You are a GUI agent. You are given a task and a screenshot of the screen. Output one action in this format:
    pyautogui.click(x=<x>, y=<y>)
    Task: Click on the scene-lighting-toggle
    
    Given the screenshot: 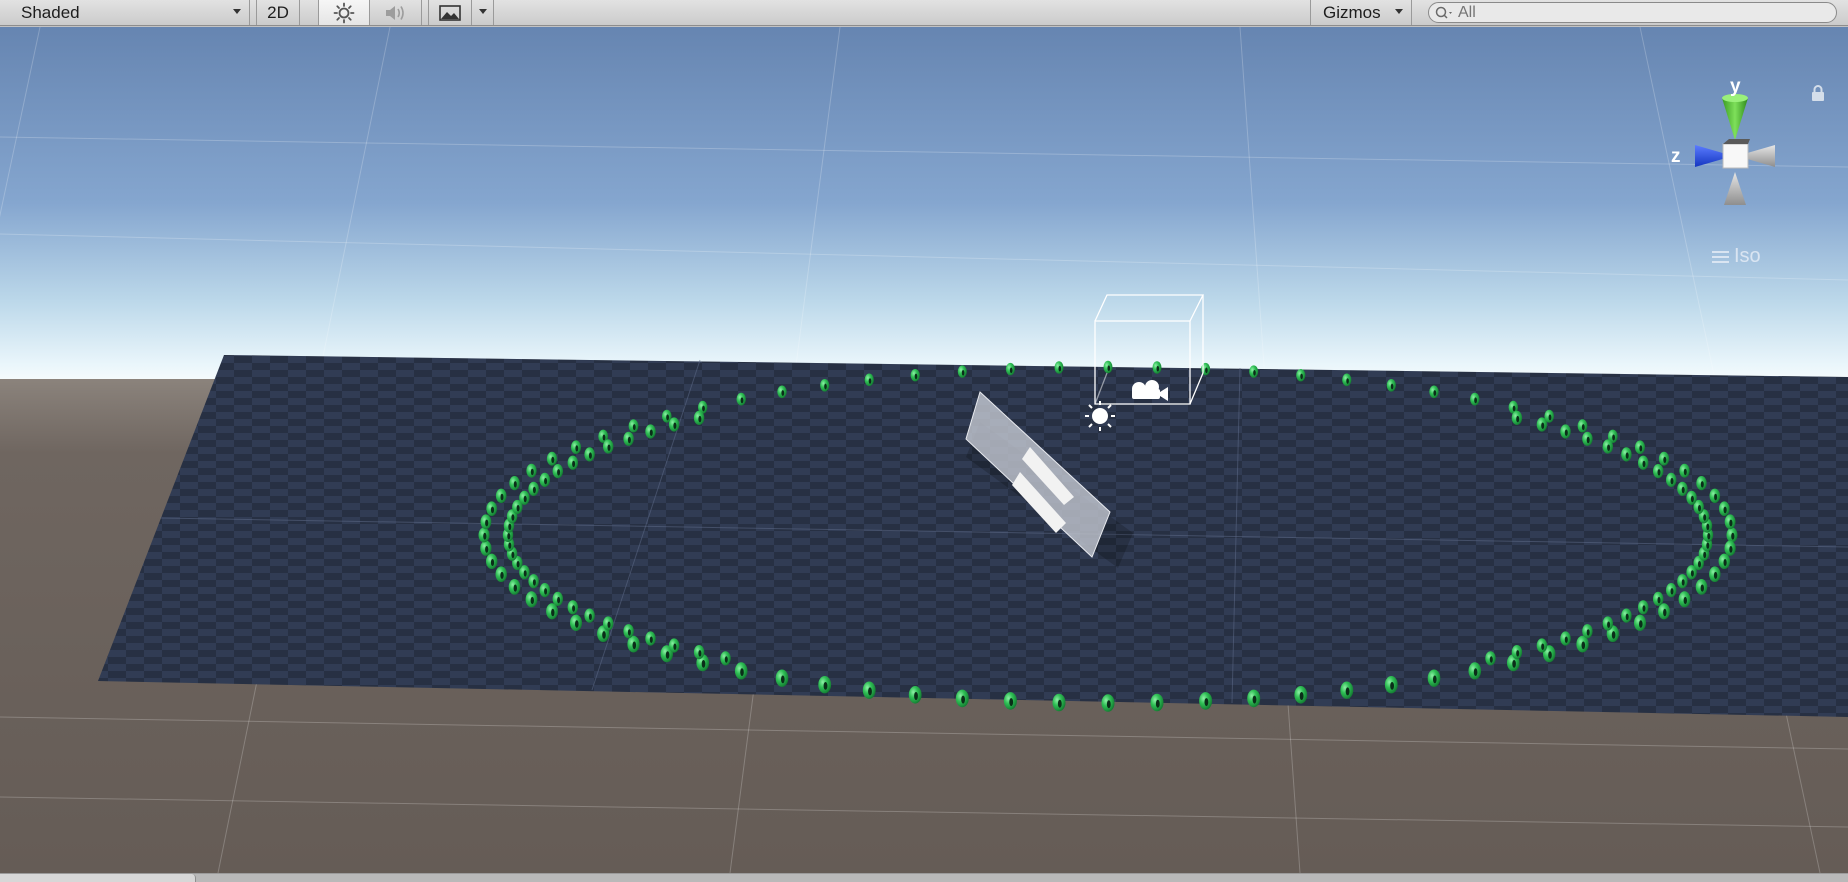 What is the action you would take?
    pyautogui.click(x=344, y=12)
    